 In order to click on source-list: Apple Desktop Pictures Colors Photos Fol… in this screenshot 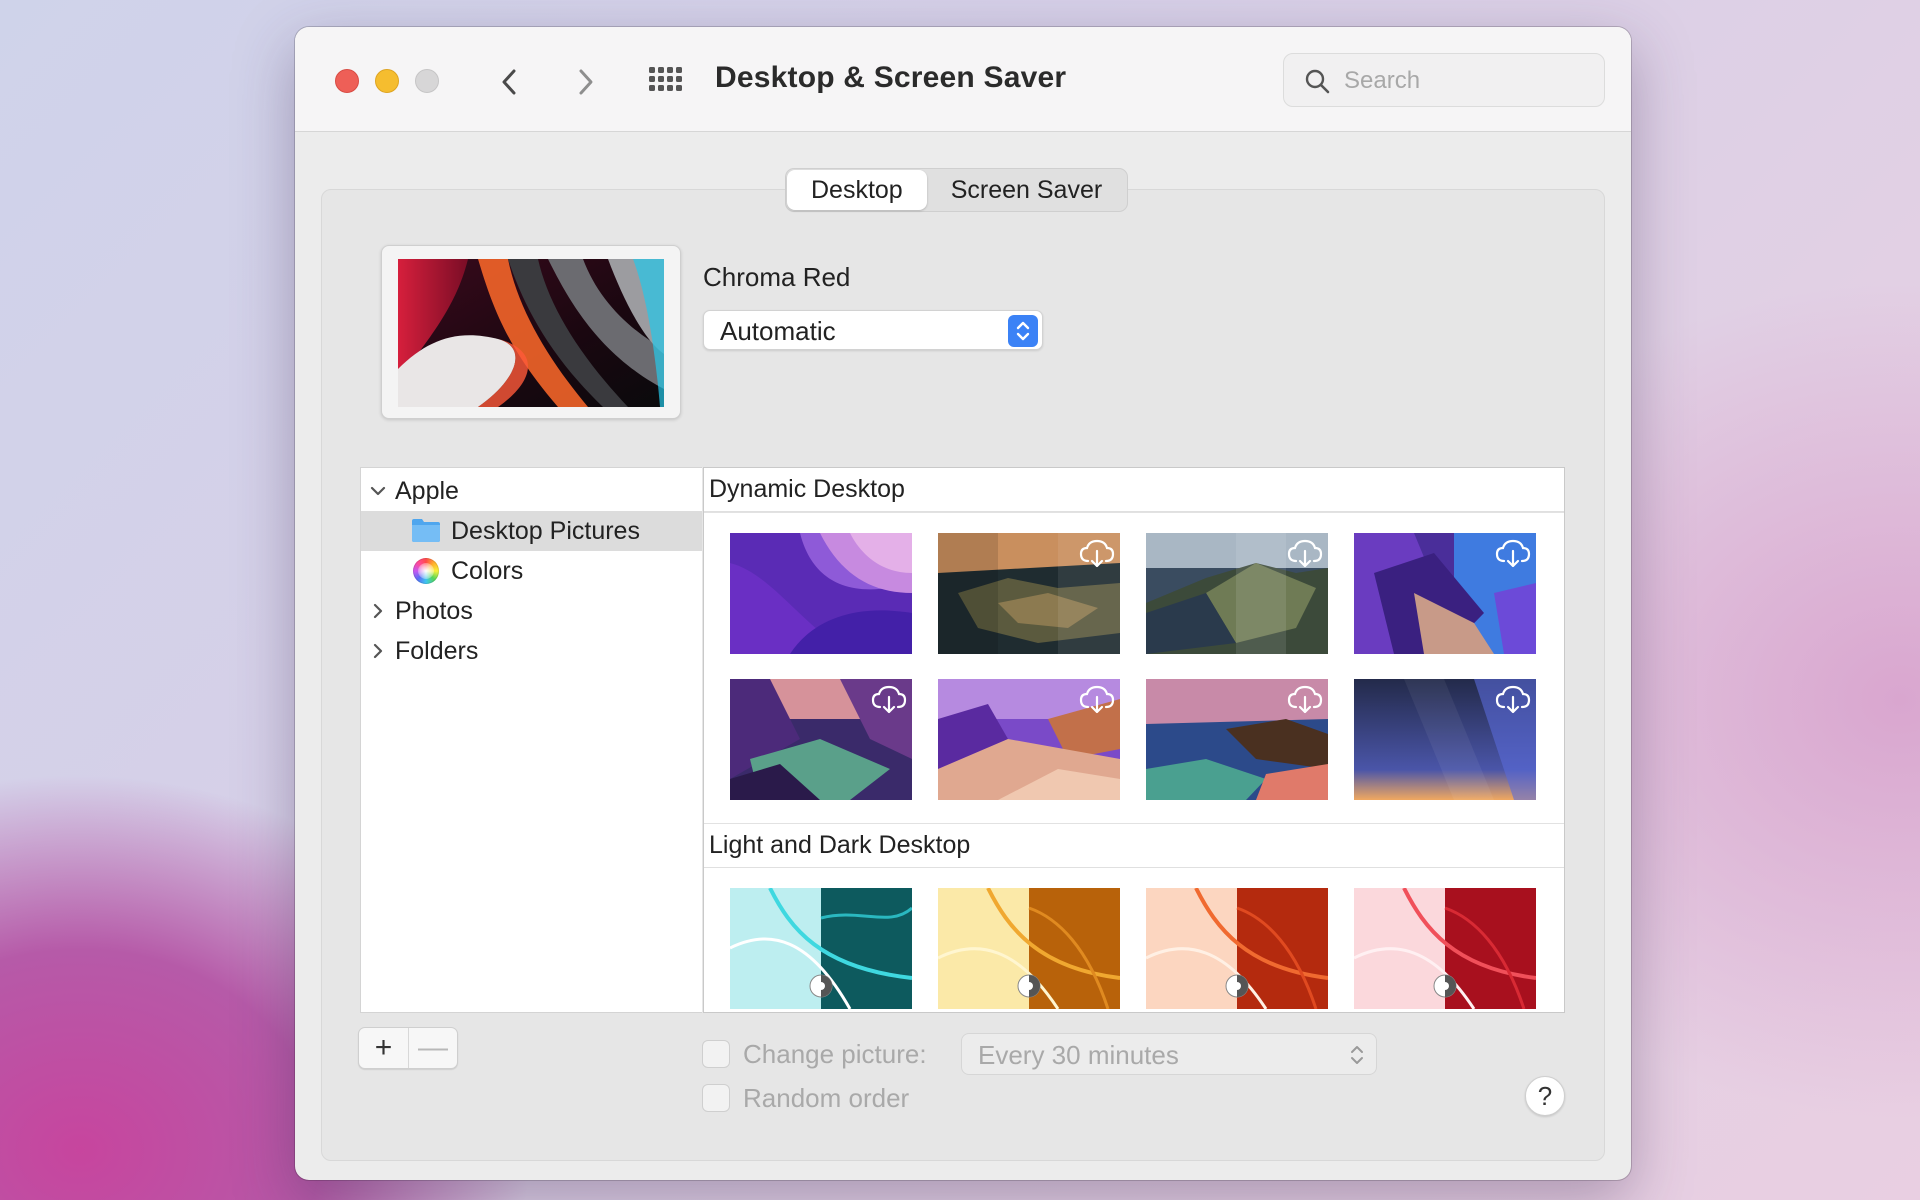, I will do `click(531, 740)`.